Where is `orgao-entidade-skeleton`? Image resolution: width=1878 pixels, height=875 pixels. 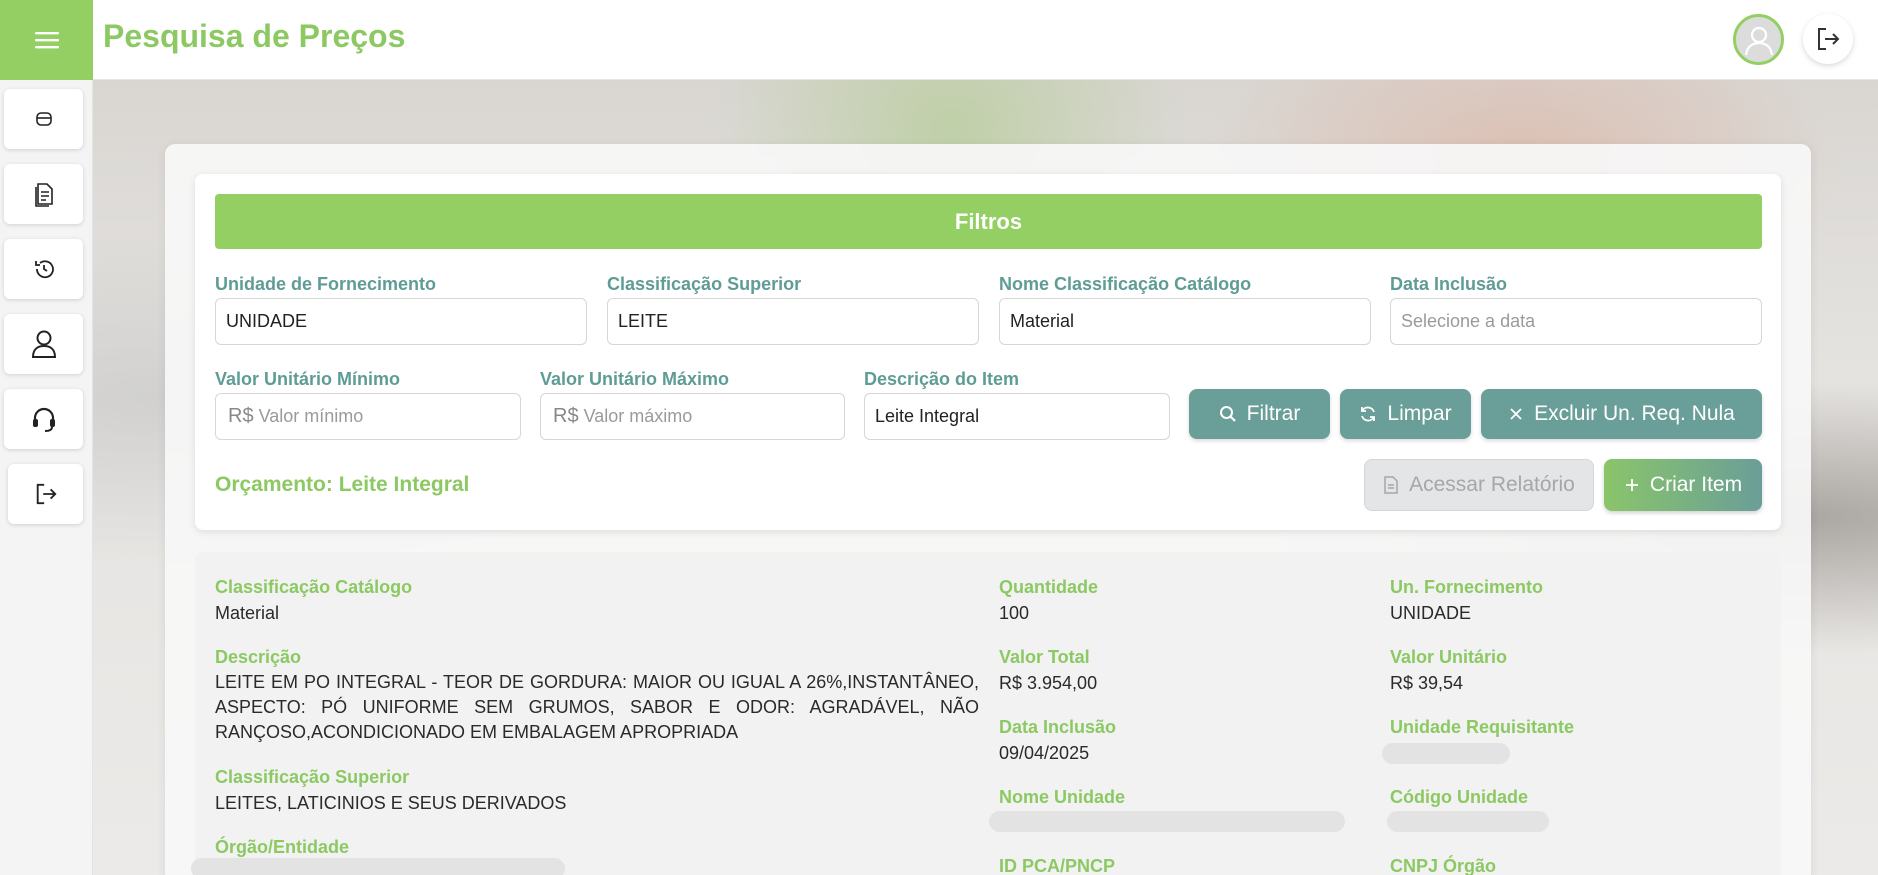 orgao-entidade-skeleton is located at coordinates (378, 866).